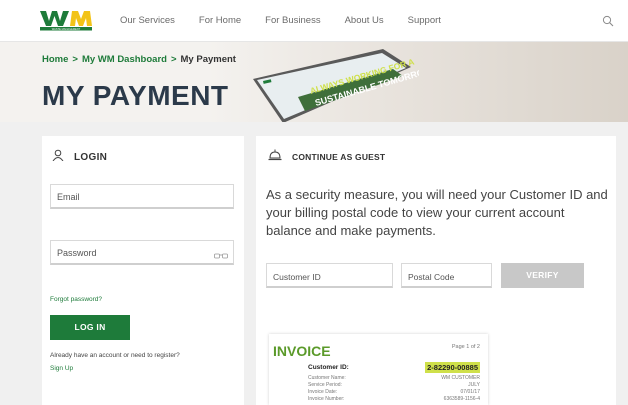  Describe the element at coordinates (608, 20) in the screenshot. I see `search-icon` at that location.